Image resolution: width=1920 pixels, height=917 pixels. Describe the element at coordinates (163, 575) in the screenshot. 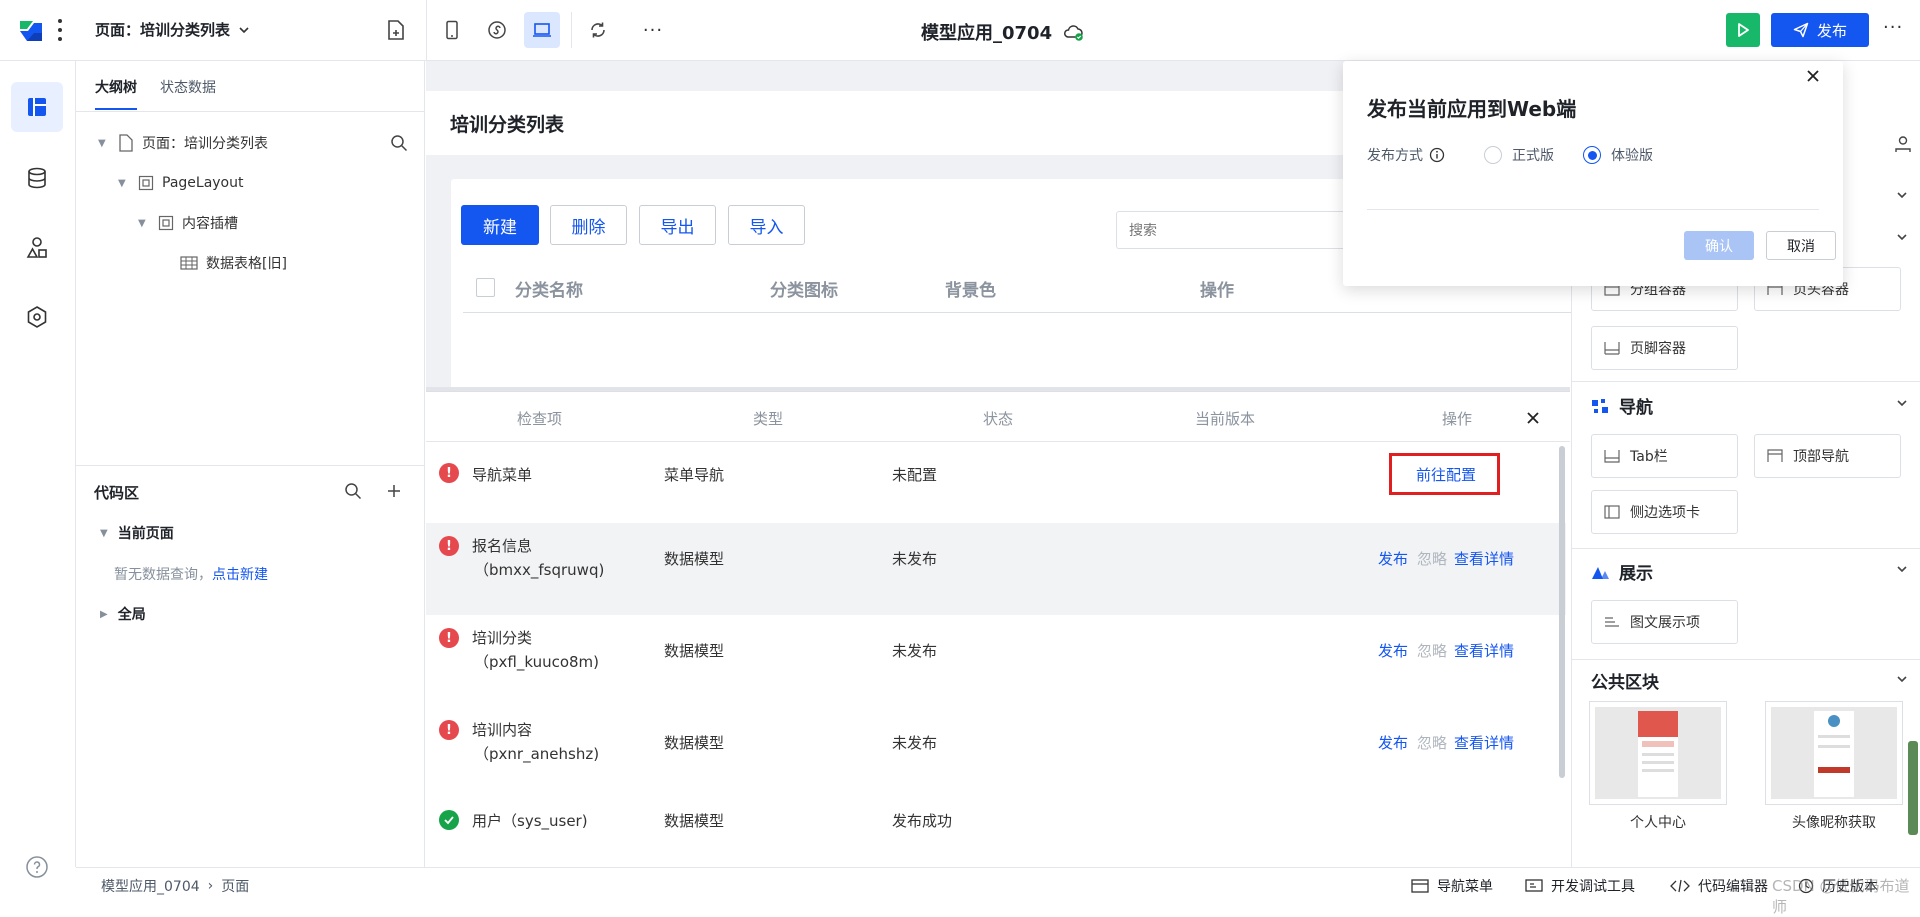

I see `empty-text: 暂无数据查询，` at that location.